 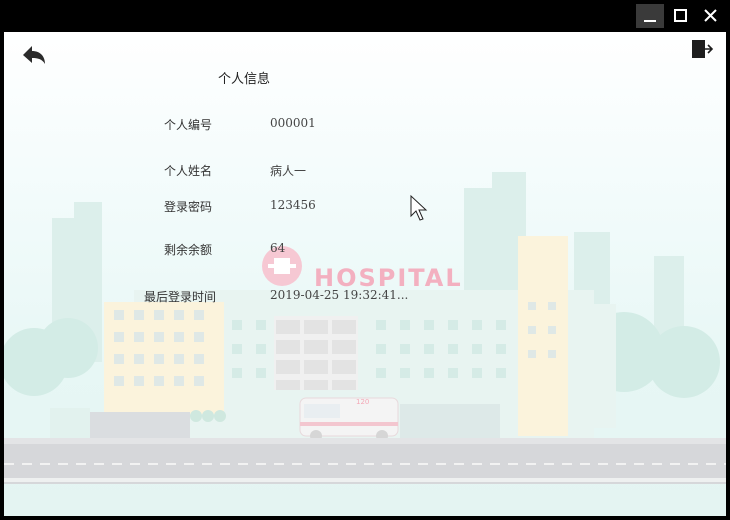 I want to click on page-title: 个人信息, so click(x=244, y=79).